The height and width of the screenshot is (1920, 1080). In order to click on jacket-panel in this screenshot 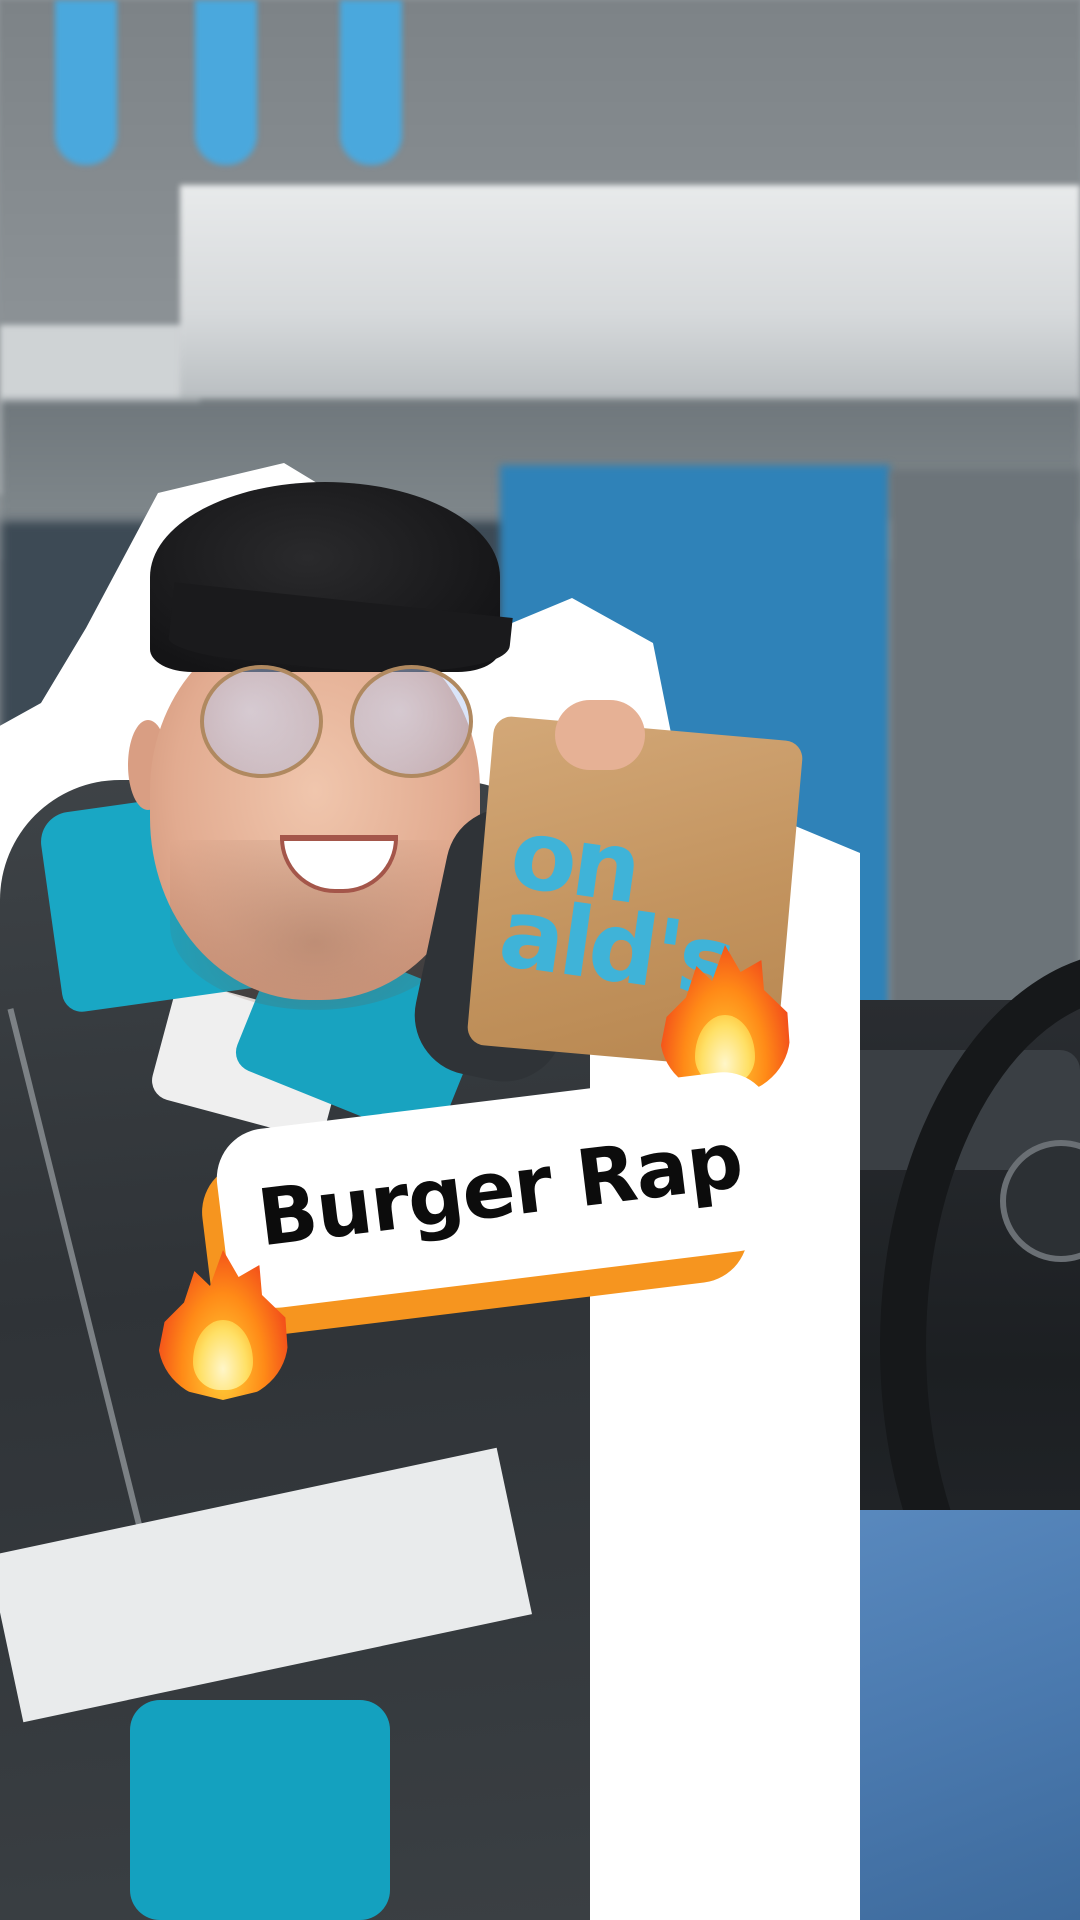, I will do `click(260, 1810)`.